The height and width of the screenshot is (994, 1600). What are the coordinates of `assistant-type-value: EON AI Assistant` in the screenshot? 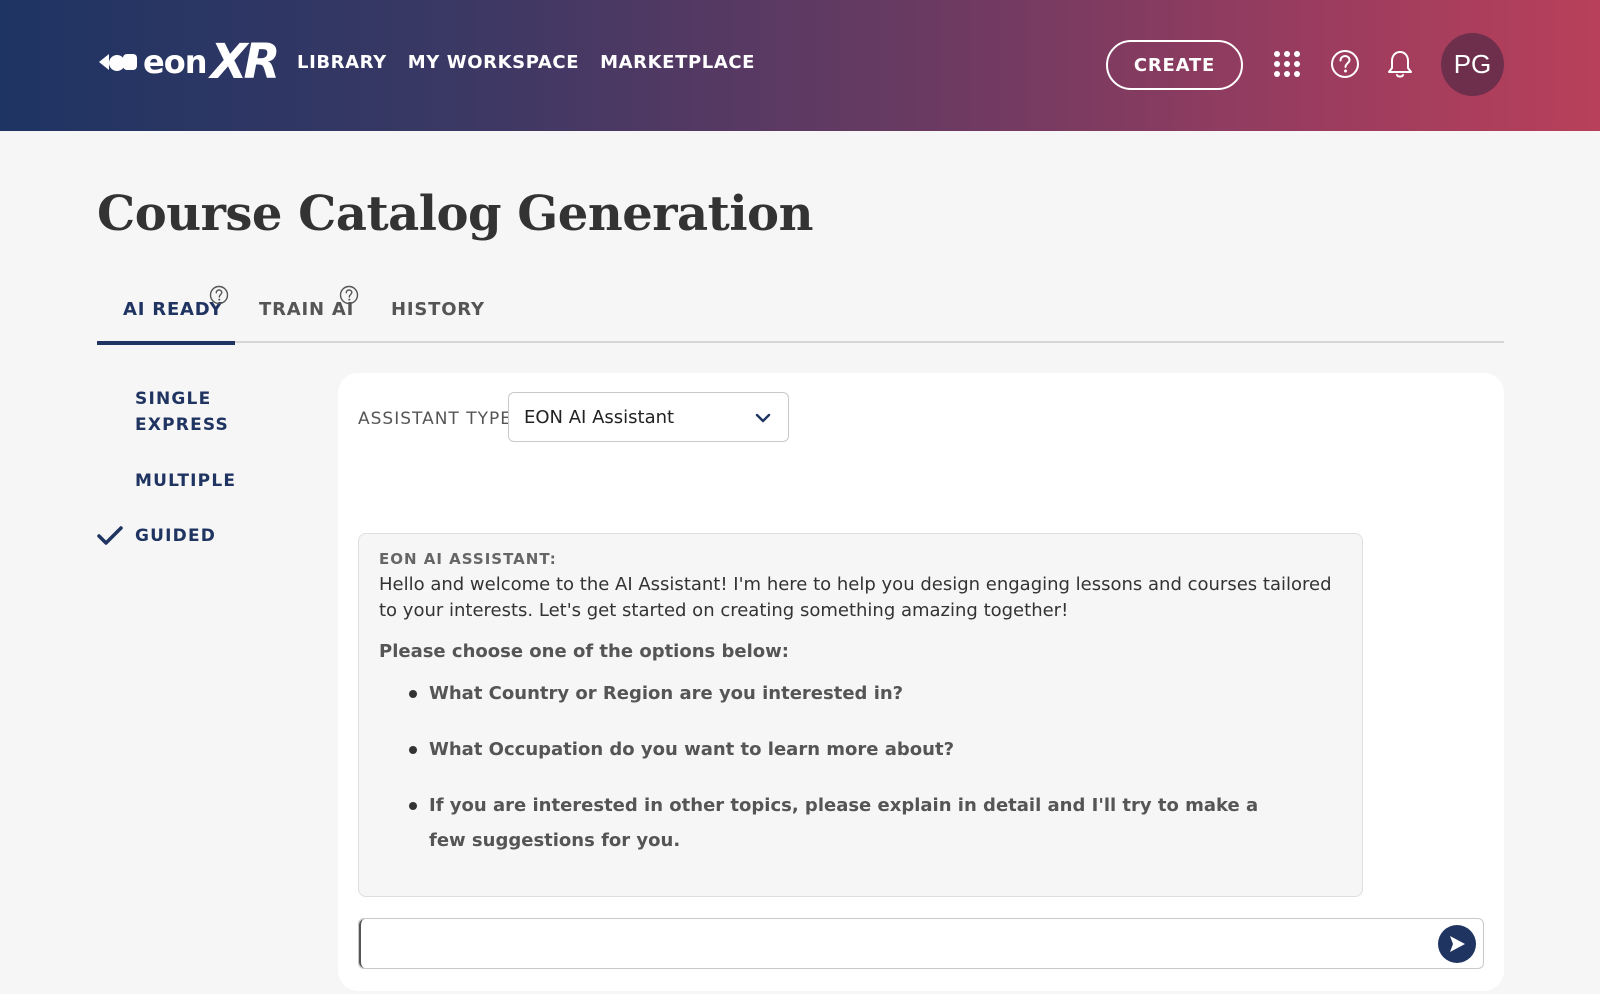 It's located at (599, 417).